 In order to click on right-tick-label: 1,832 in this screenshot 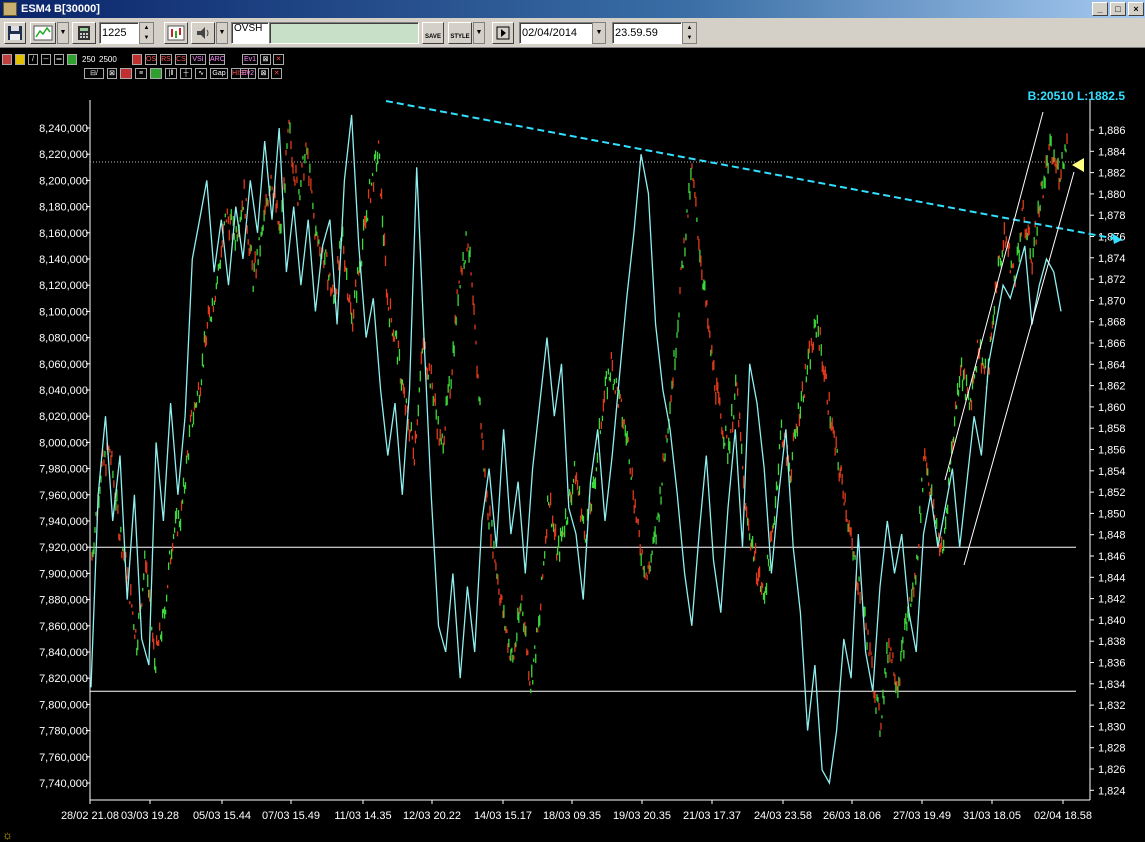, I will do `click(1112, 706)`.